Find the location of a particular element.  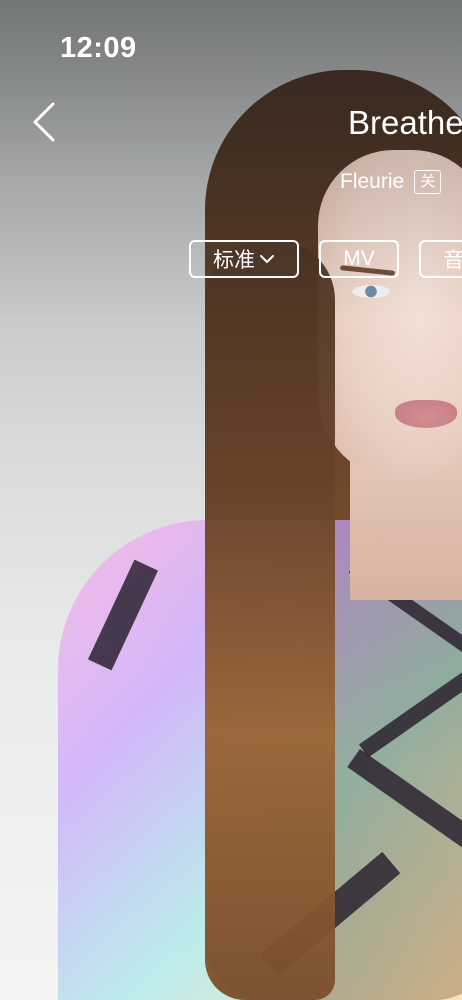

chevron-left-icon is located at coordinates (44, 124).